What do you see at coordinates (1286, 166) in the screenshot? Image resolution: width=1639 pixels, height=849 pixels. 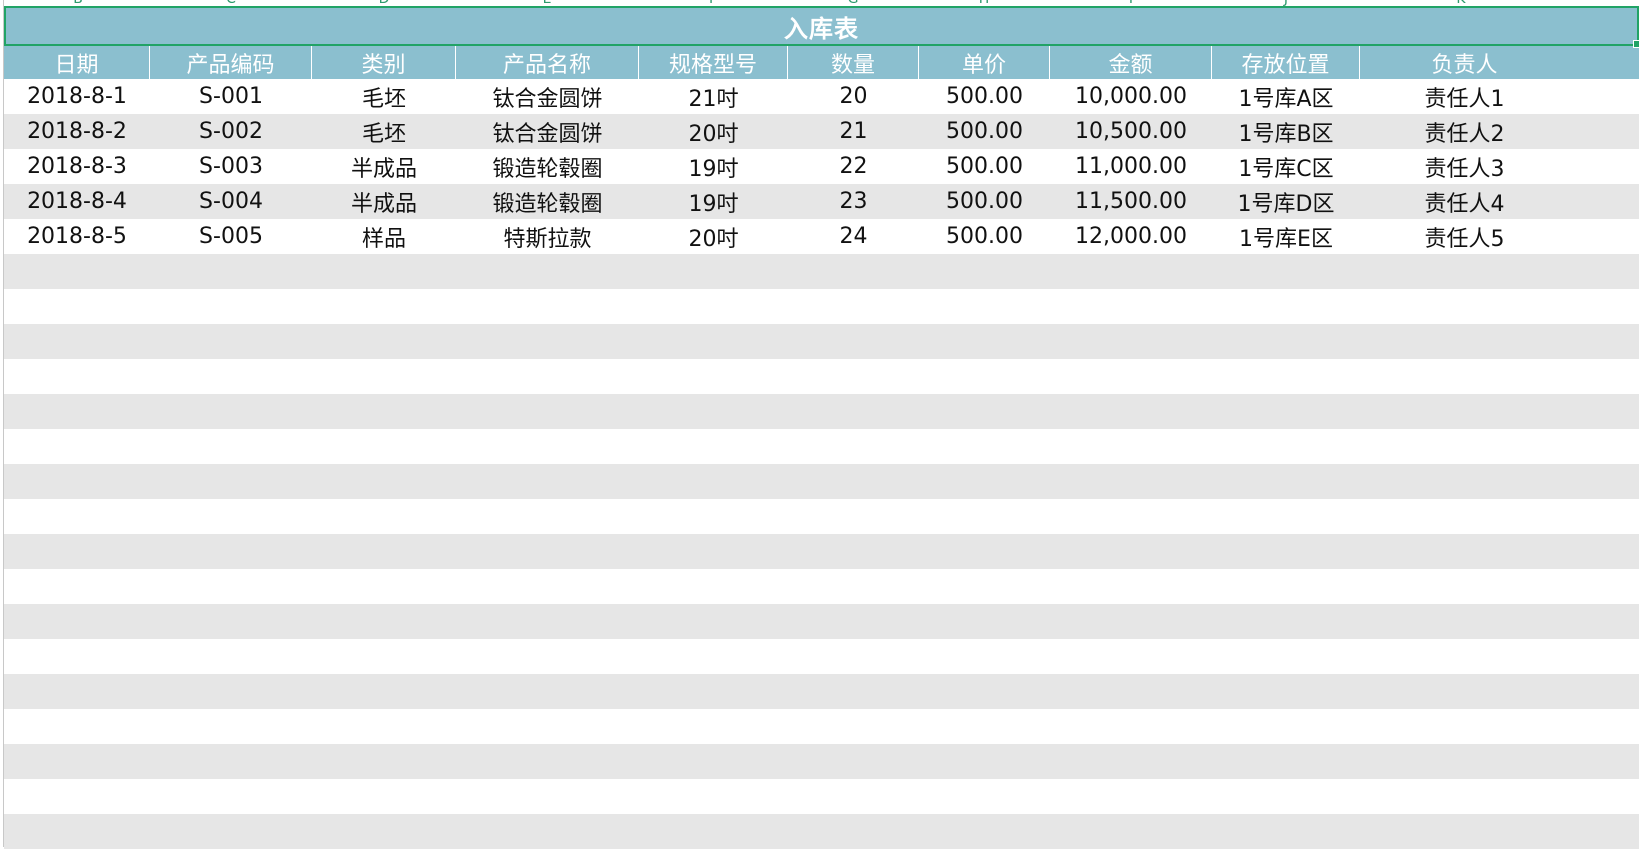 I see `cell-location: 1号库C区` at bounding box center [1286, 166].